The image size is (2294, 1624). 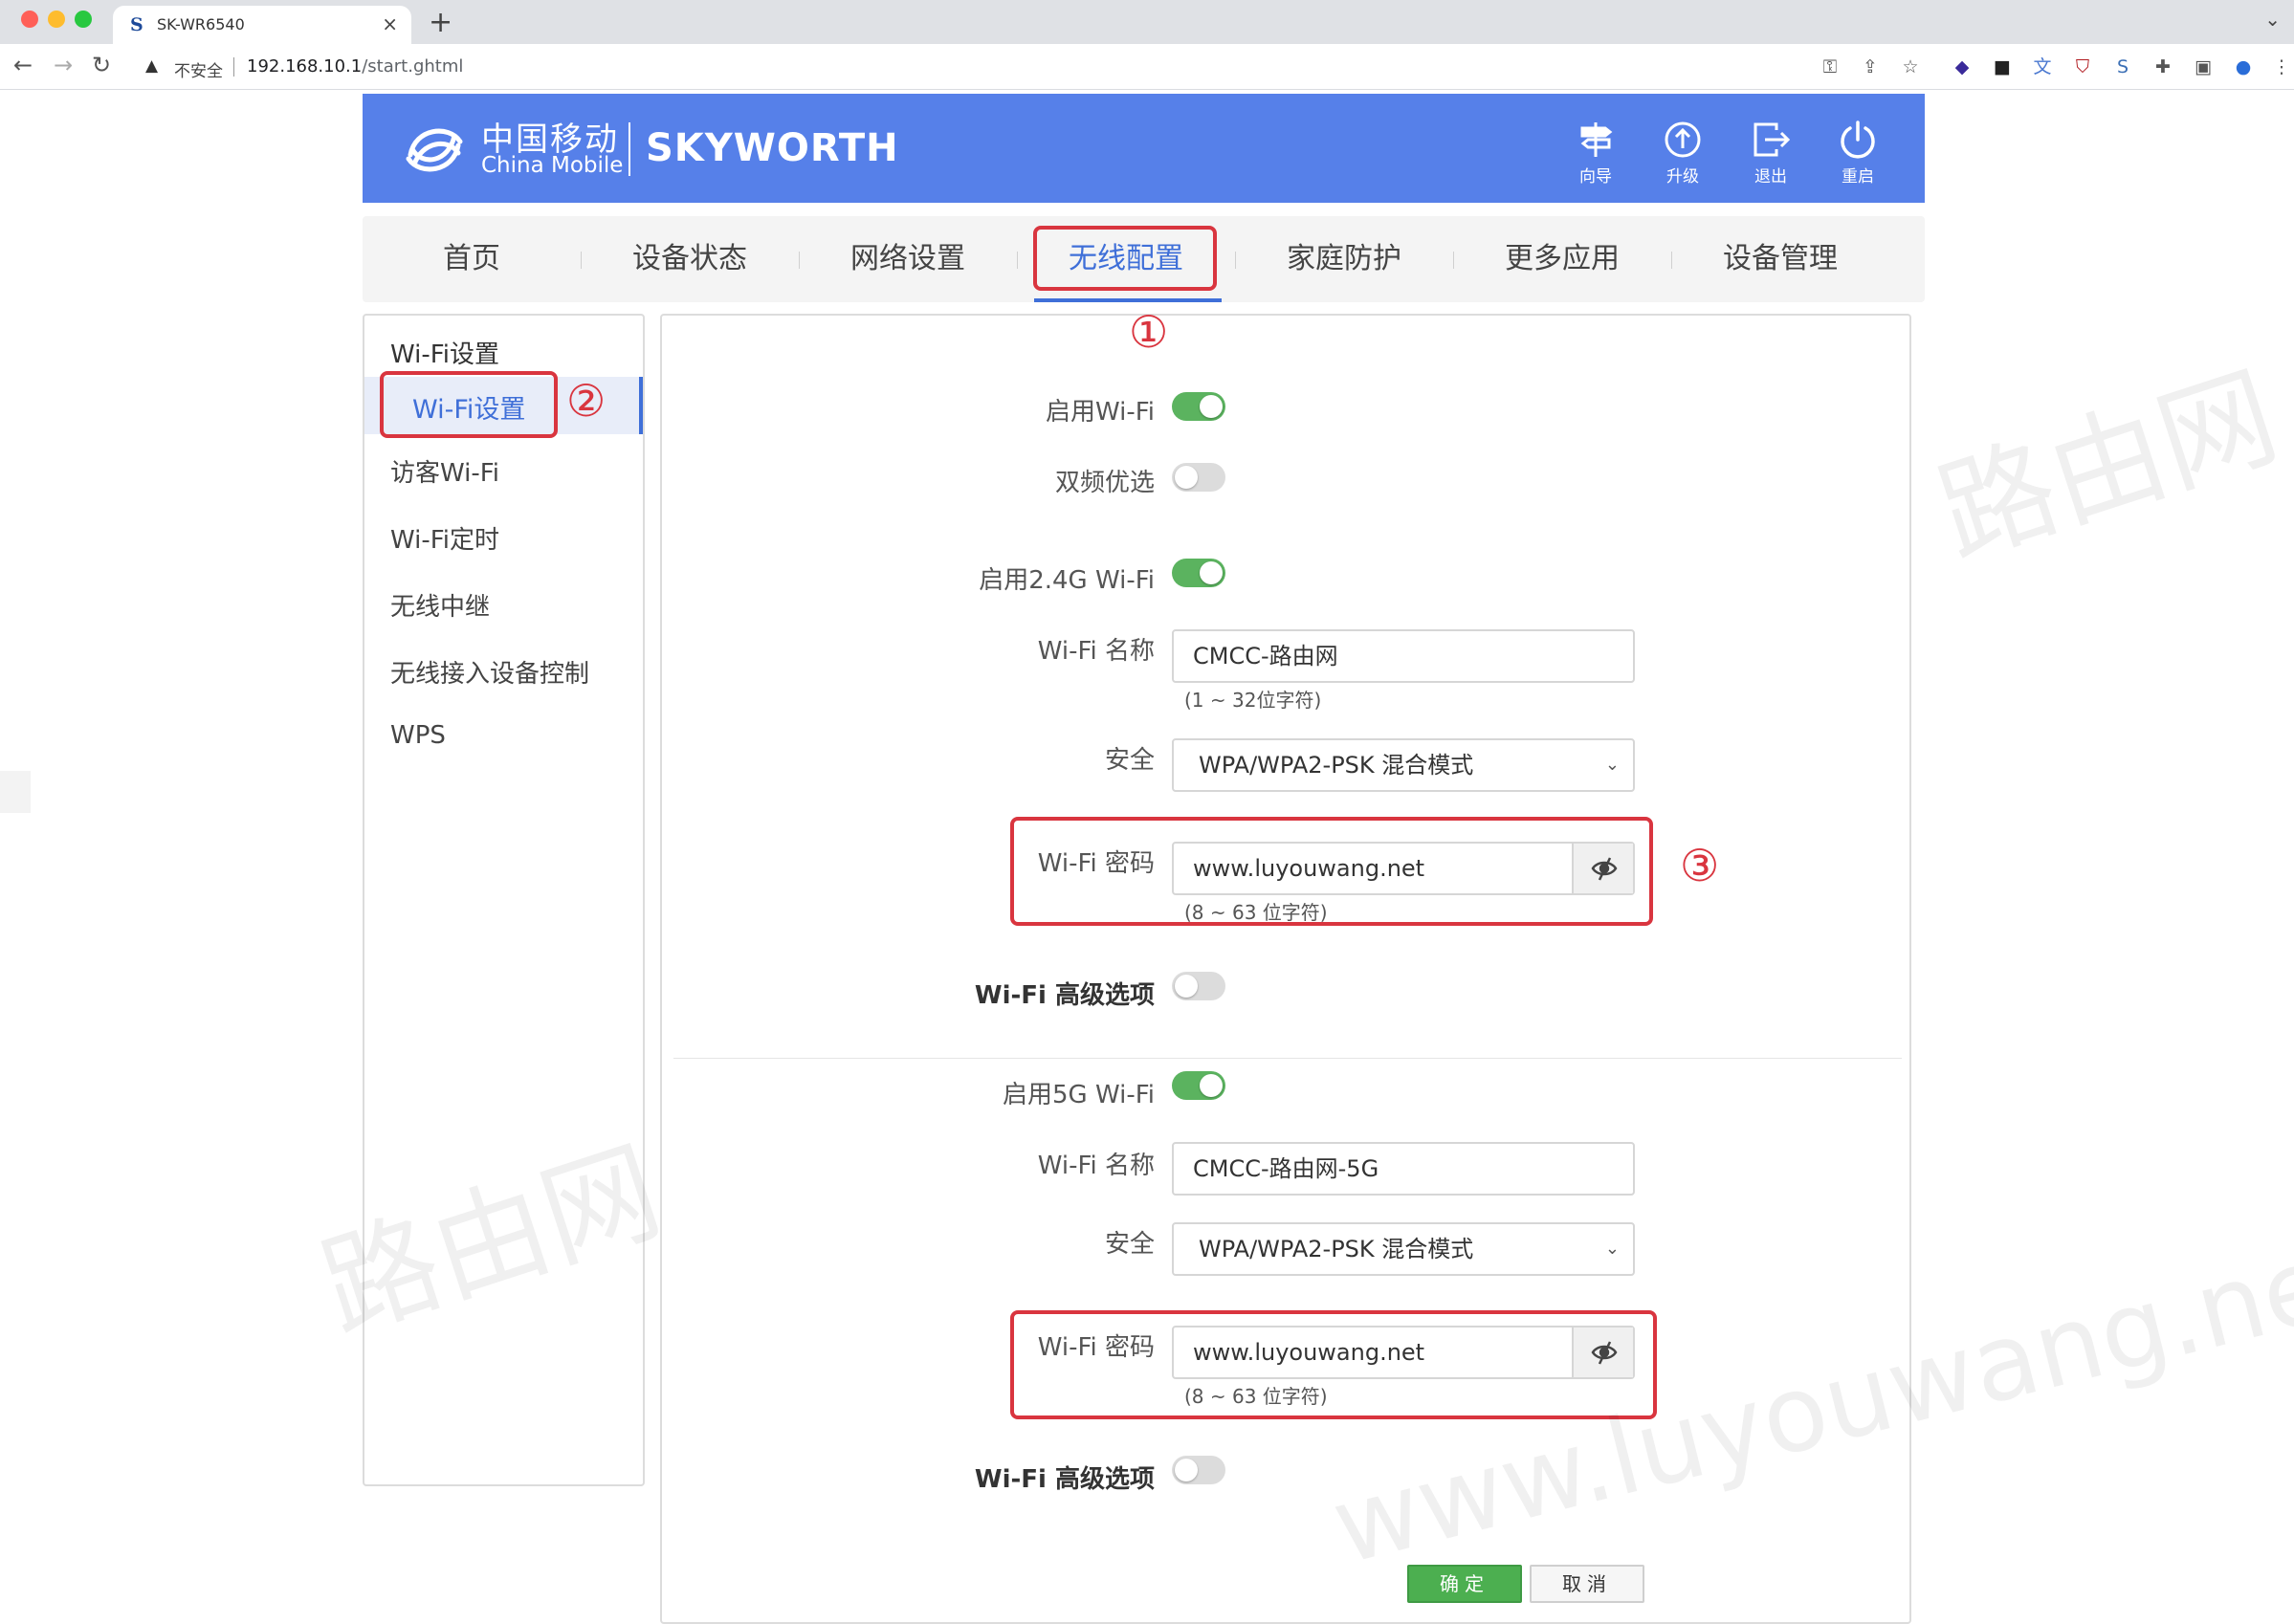 I want to click on menu-home-protection: 家庭防护, so click(x=1344, y=259).